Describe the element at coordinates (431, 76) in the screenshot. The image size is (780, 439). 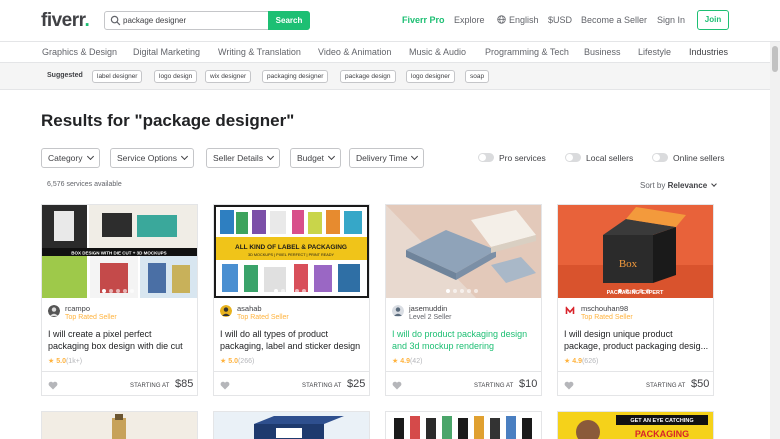
I see `suggestion-chip: logo designer` at that location.